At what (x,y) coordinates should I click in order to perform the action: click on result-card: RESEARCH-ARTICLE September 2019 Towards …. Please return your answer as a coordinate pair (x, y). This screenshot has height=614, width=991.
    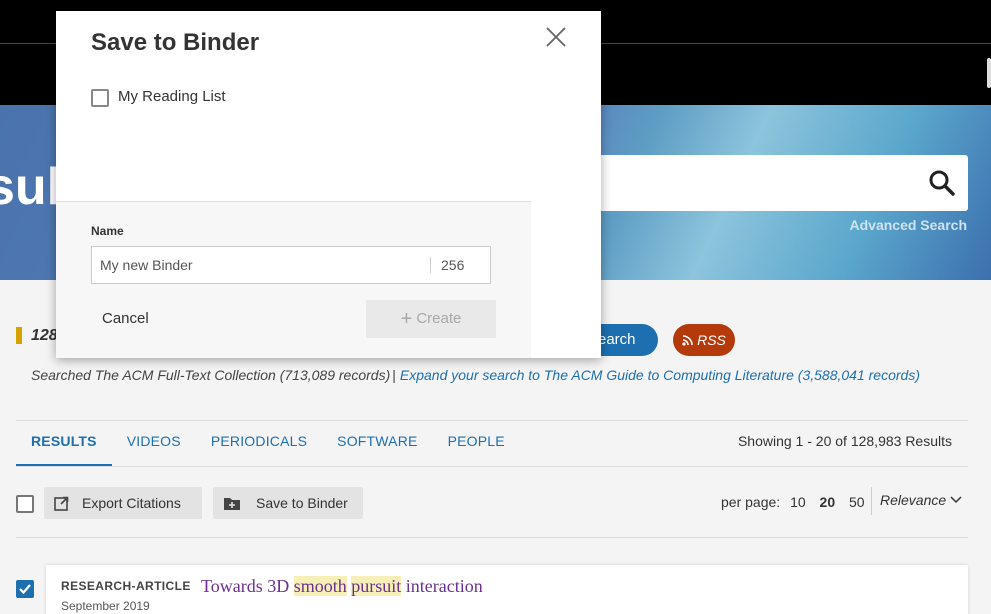
    Looking at the image, I should click on (507, 589).